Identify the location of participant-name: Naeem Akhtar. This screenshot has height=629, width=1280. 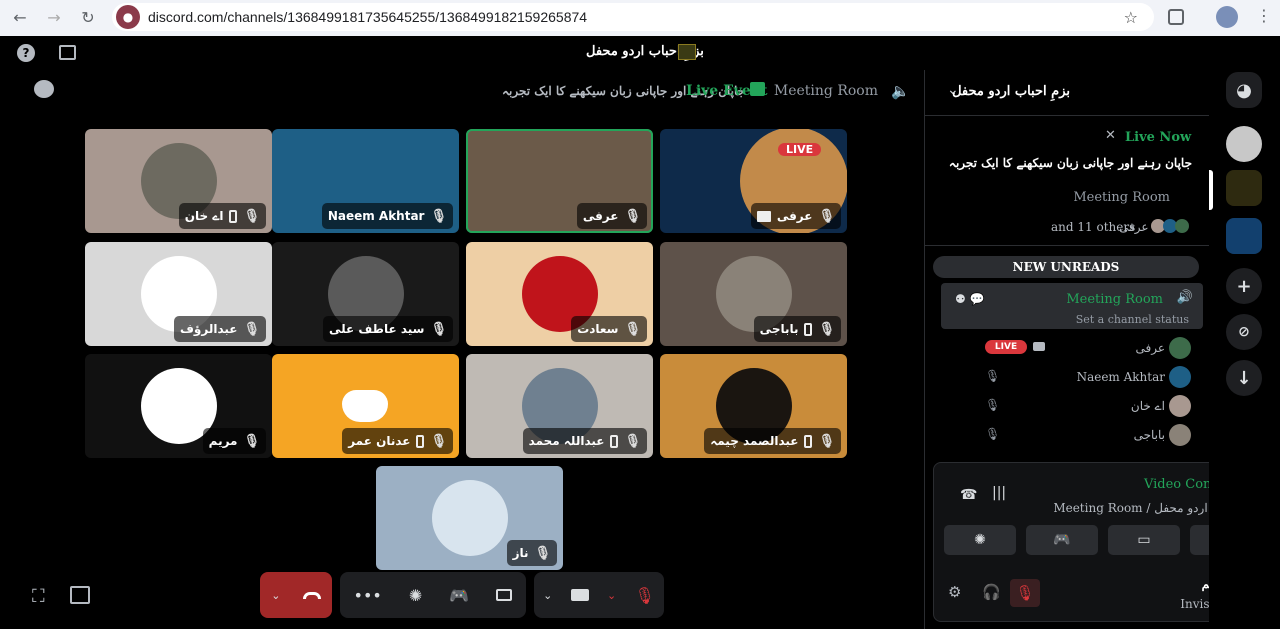
(376, 216).